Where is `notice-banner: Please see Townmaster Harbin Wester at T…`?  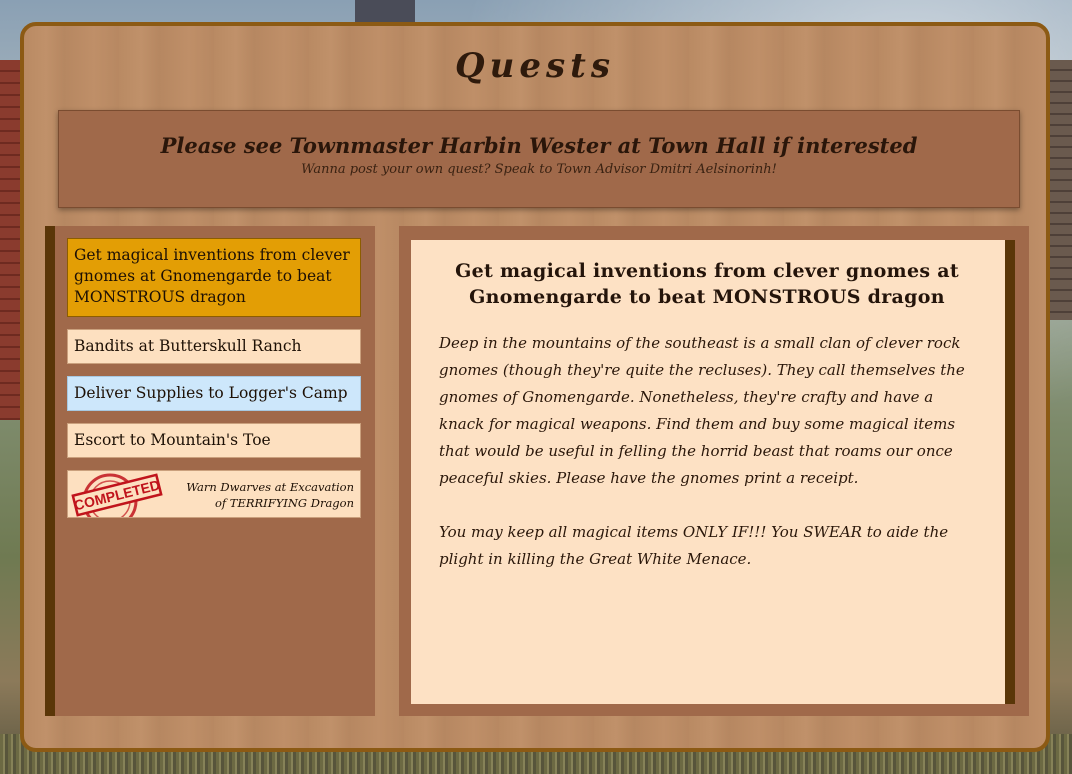
notice-banner: Please see Townmaster Harbin Wester at T… is located at coordinates (539, 159).